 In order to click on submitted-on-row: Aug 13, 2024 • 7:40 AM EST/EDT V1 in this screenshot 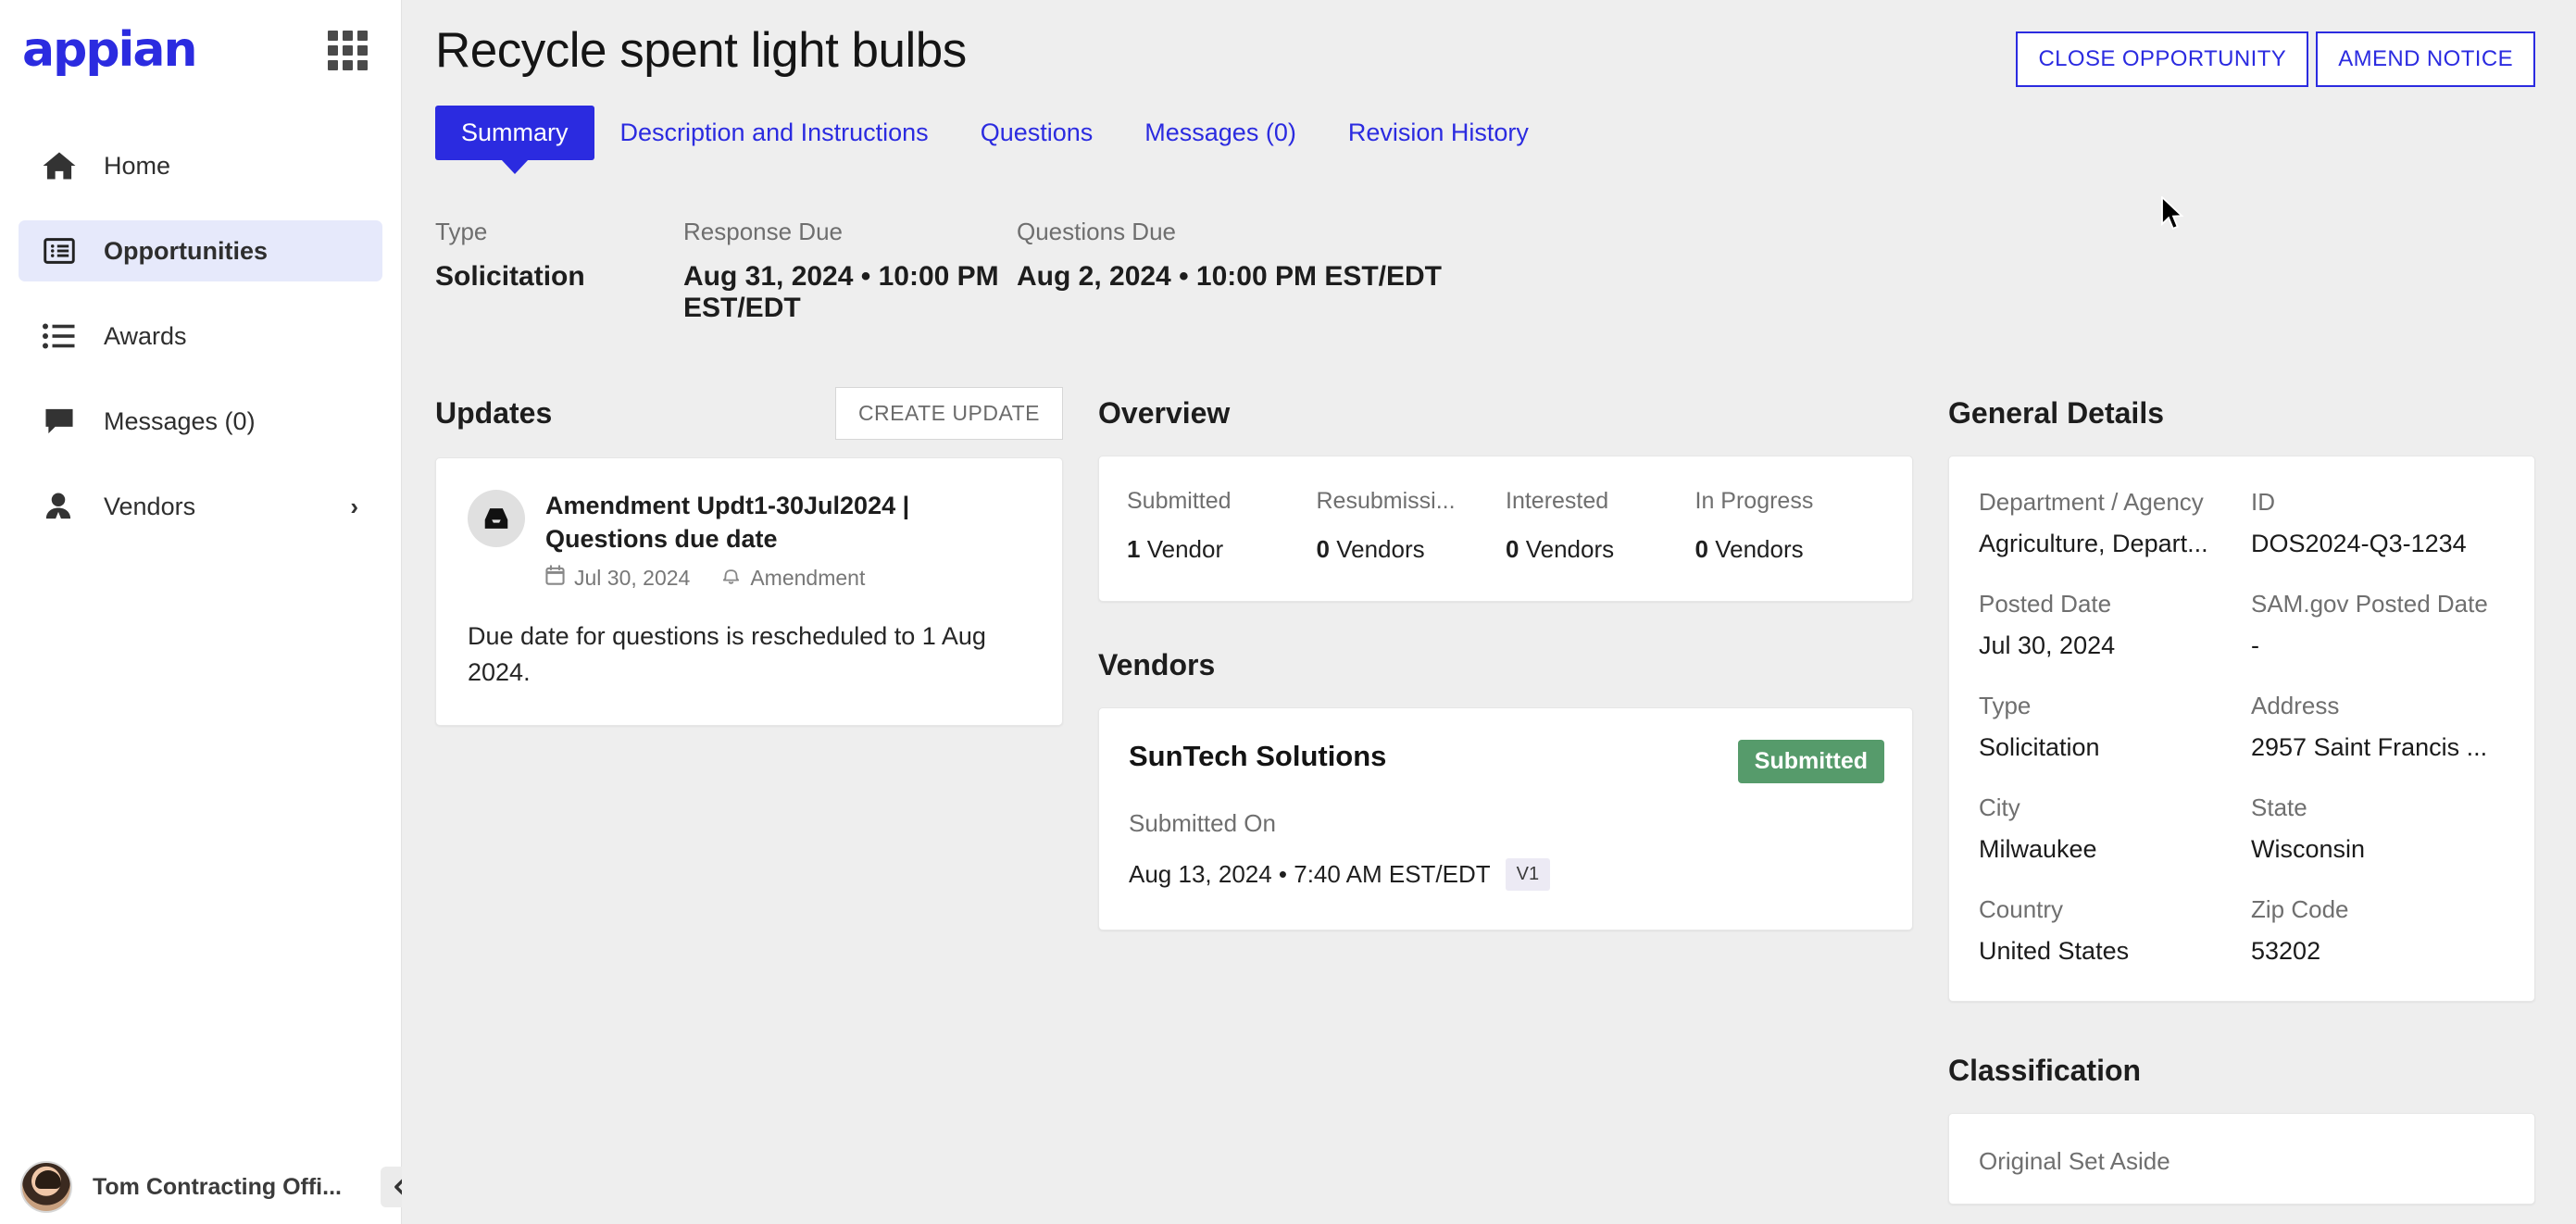, I will do `click(1507, 874)`.